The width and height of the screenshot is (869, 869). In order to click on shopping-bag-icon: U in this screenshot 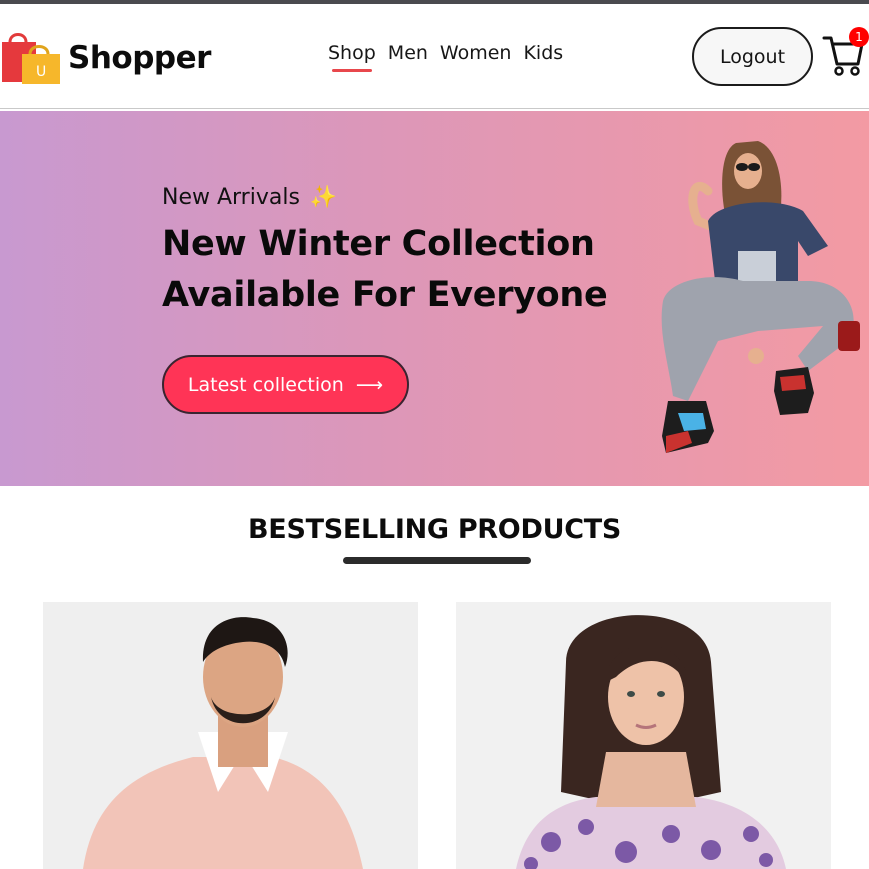, I will do `click(31, 58)`.